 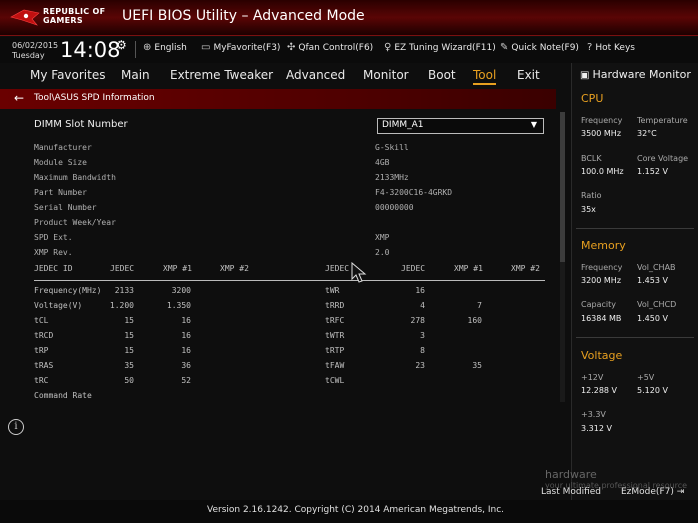 I want to click on breadcrumb-path: Tool\ASUS SPD Information, so click(x=94, y=98).